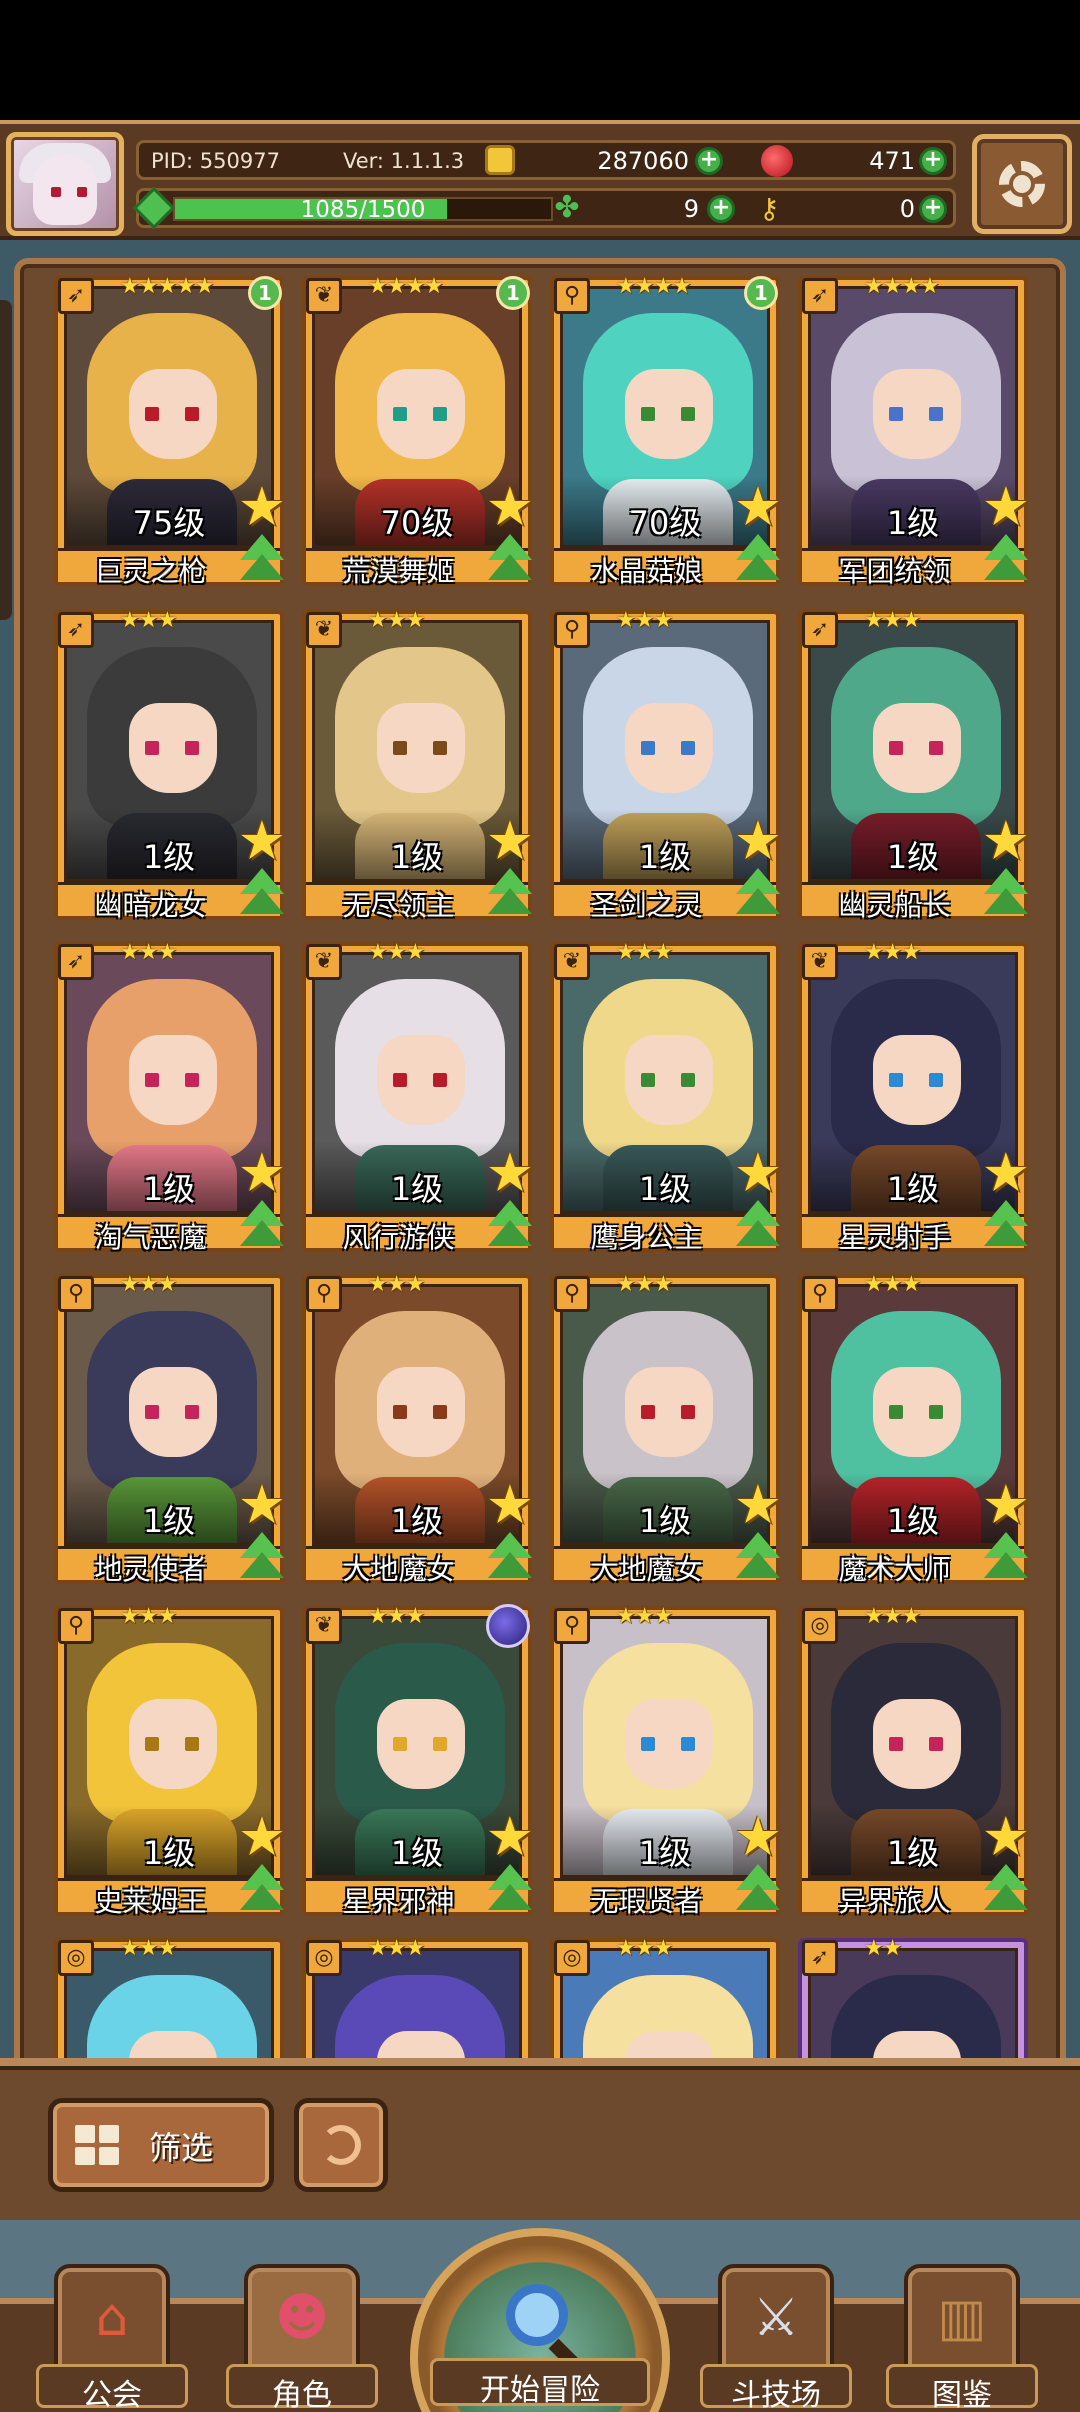 The width and height of the screenshot is (1080, 2412). I want to click on side-tab, so click(6, 460).